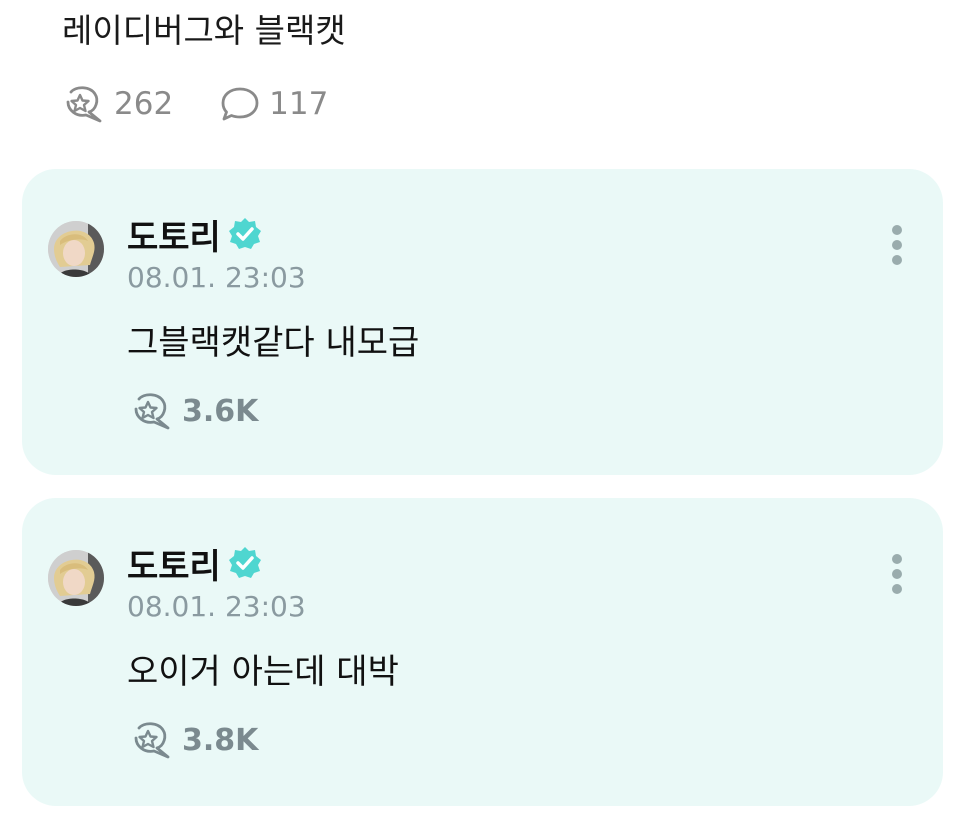  Describe the element at coordinates (263, 672) in the screenshot. I see `comment-text: 오이거 아는데 대박` at that location.